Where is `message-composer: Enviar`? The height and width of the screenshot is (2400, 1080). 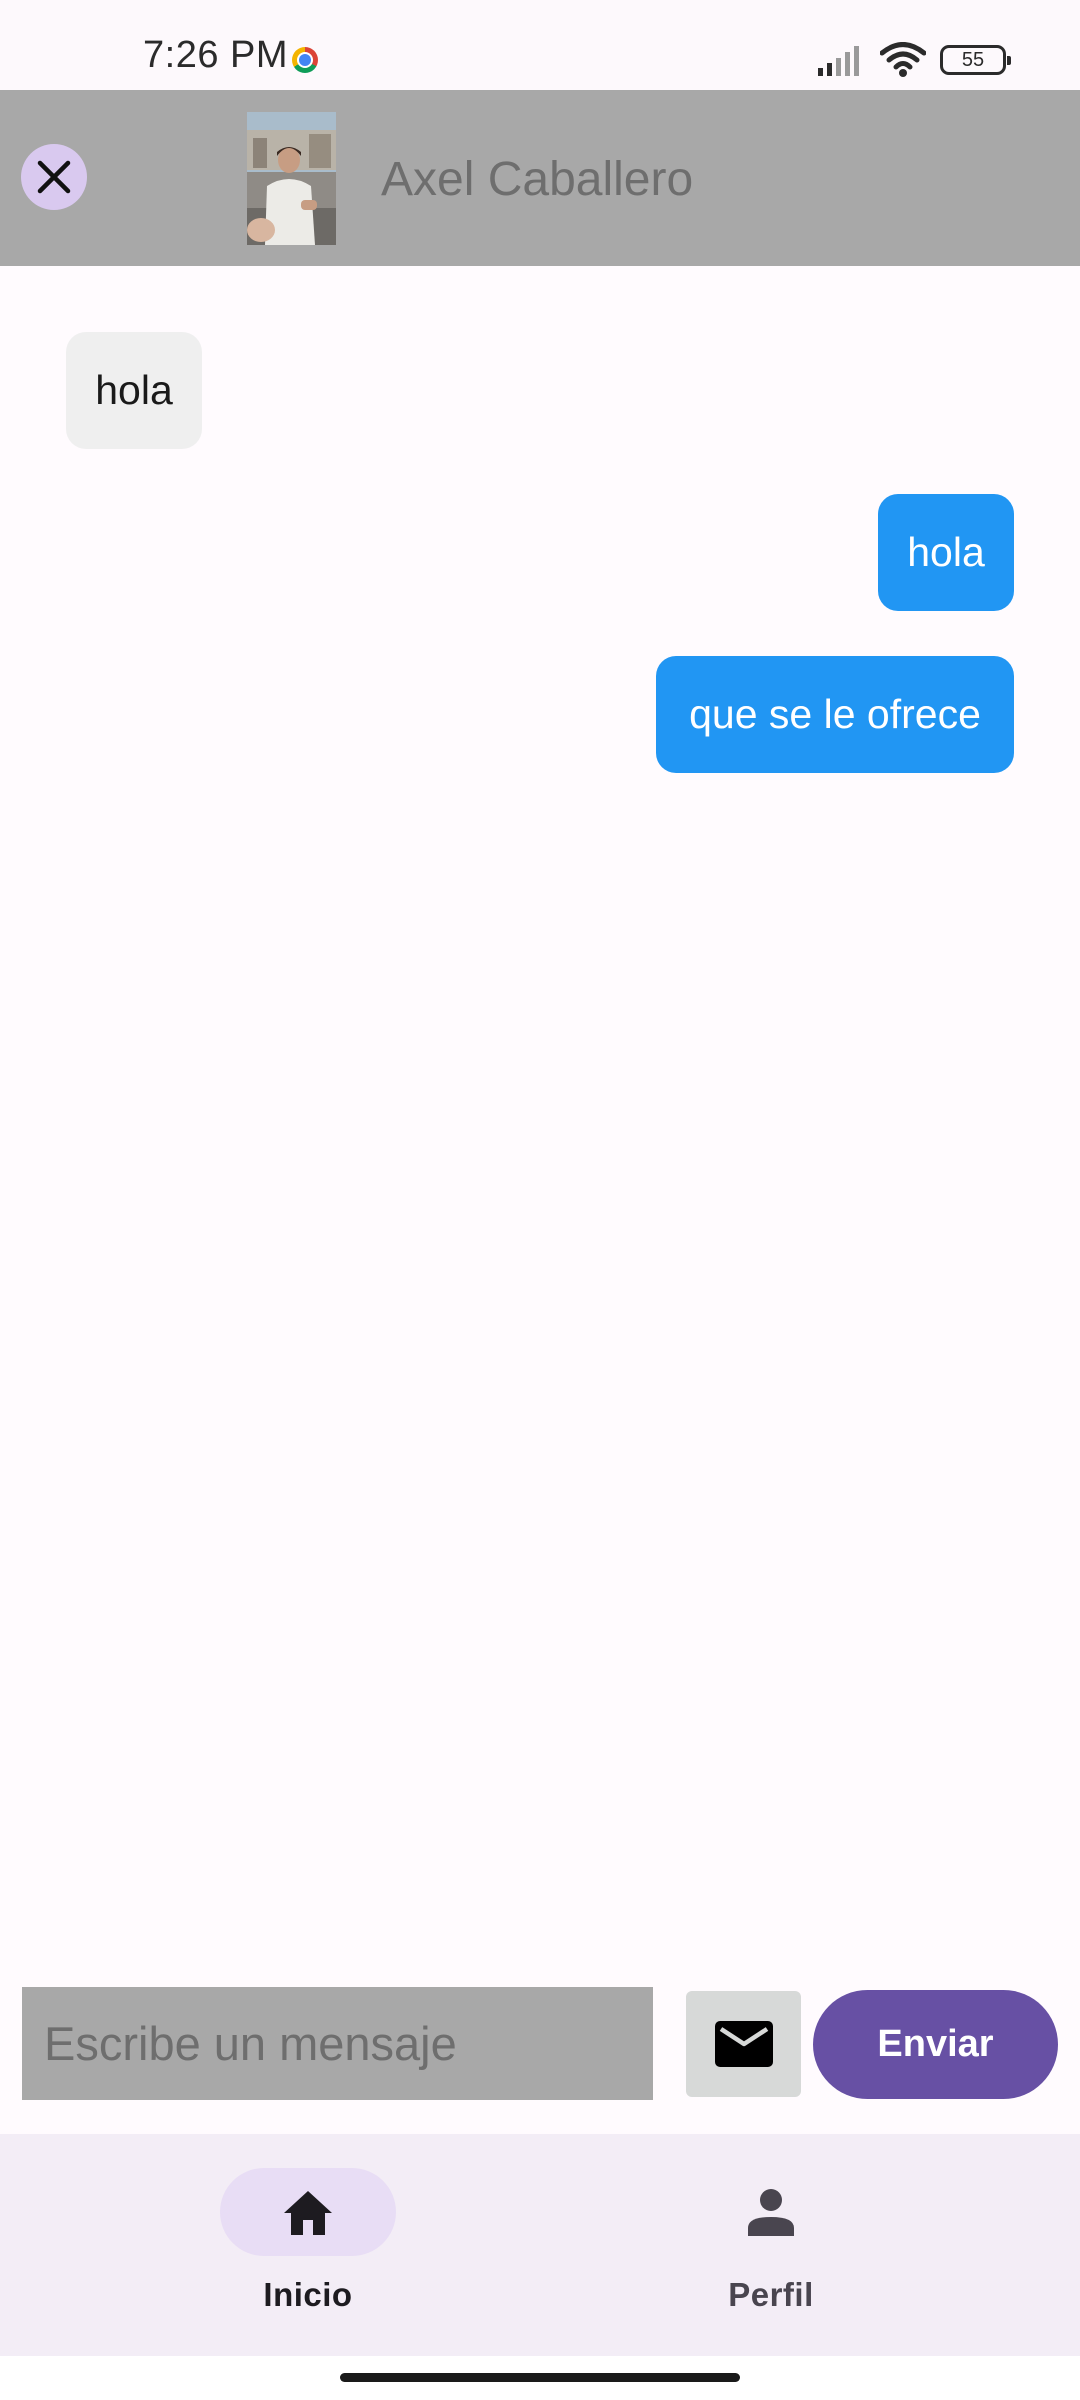
message-composer: Enviar is located at coordinates (540, 2049).